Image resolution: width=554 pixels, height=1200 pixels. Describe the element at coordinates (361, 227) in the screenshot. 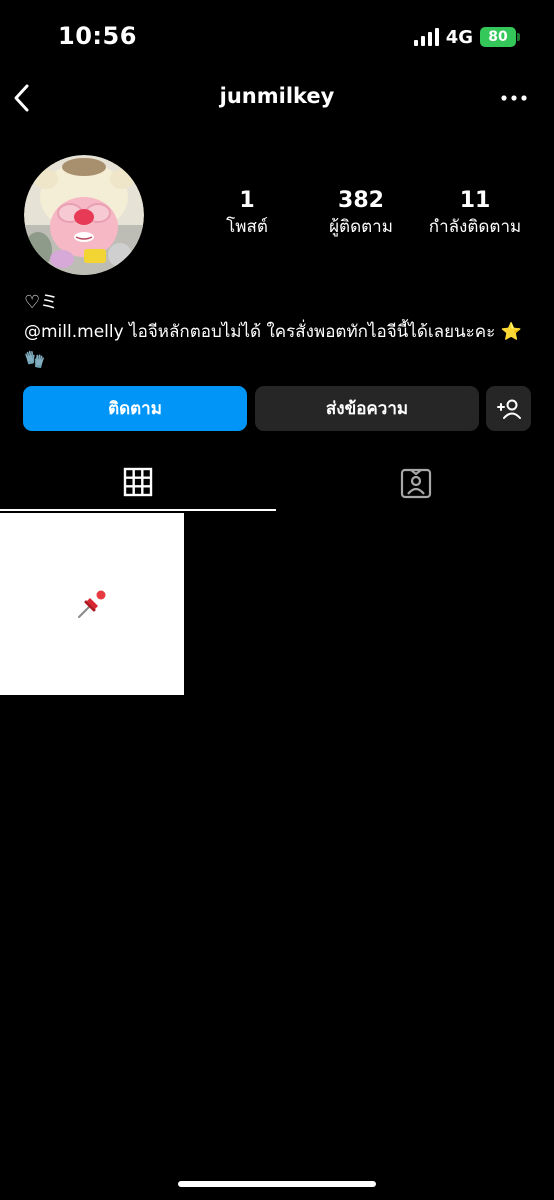

I see `followers-label: ผู้ติดตาม` at that location.